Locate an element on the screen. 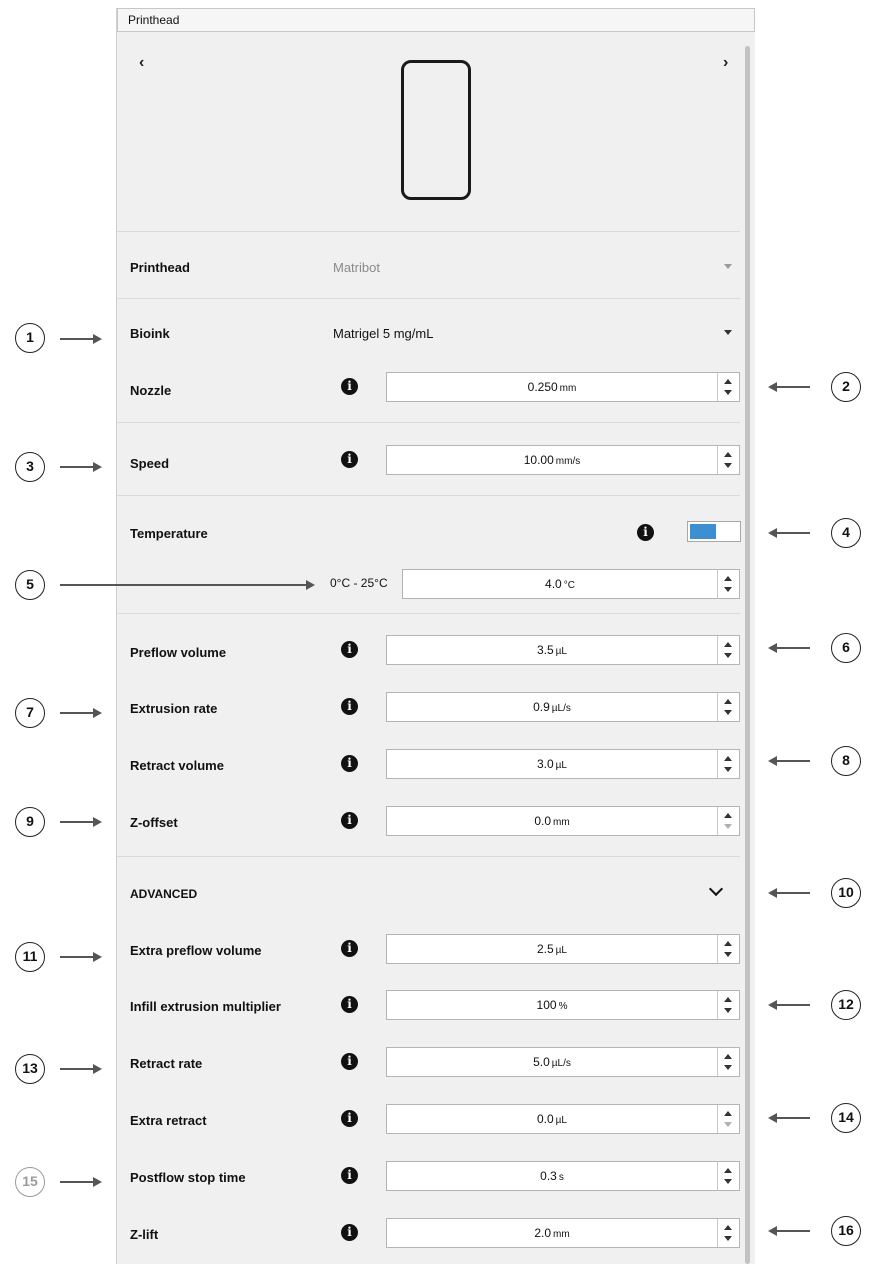 This screenshot has width=872, height=1264. callout-15: 15 is located at coordinates (30, 1182).